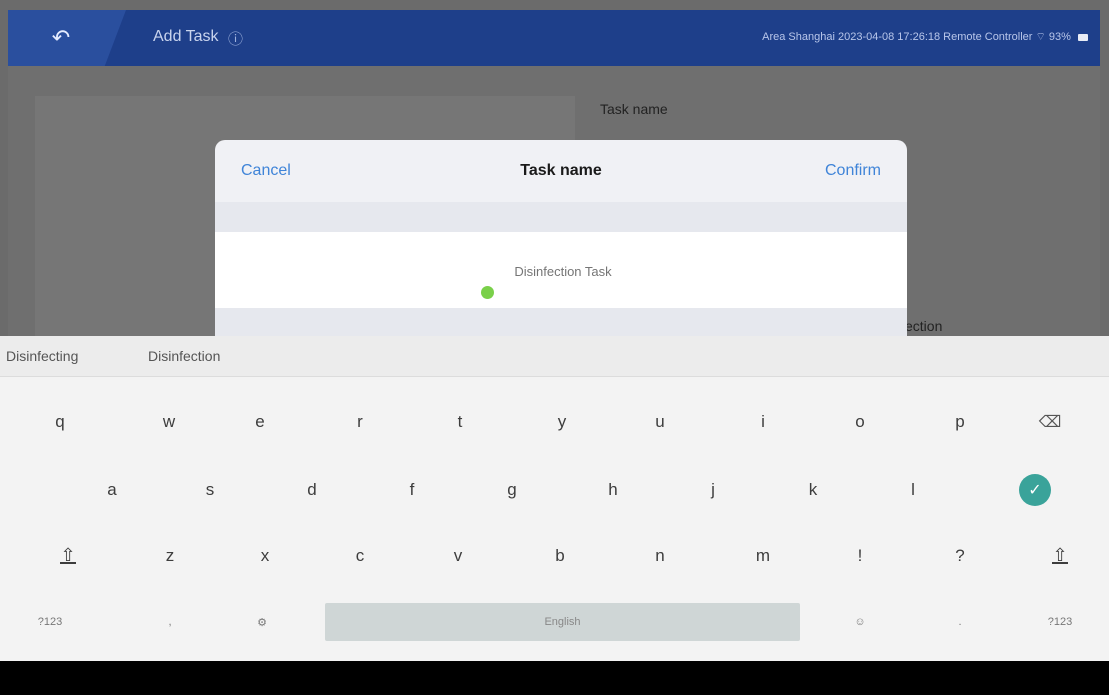  I want to click on key-m: m, so click(763, 556).